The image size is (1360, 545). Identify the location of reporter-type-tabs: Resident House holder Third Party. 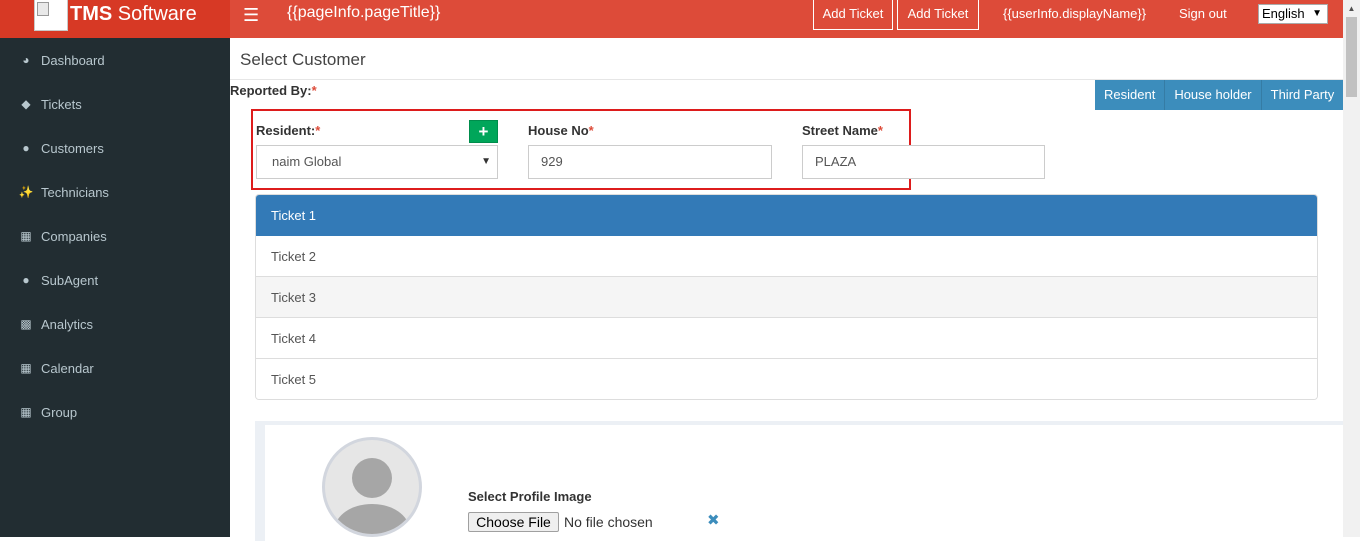
(1220, 95).